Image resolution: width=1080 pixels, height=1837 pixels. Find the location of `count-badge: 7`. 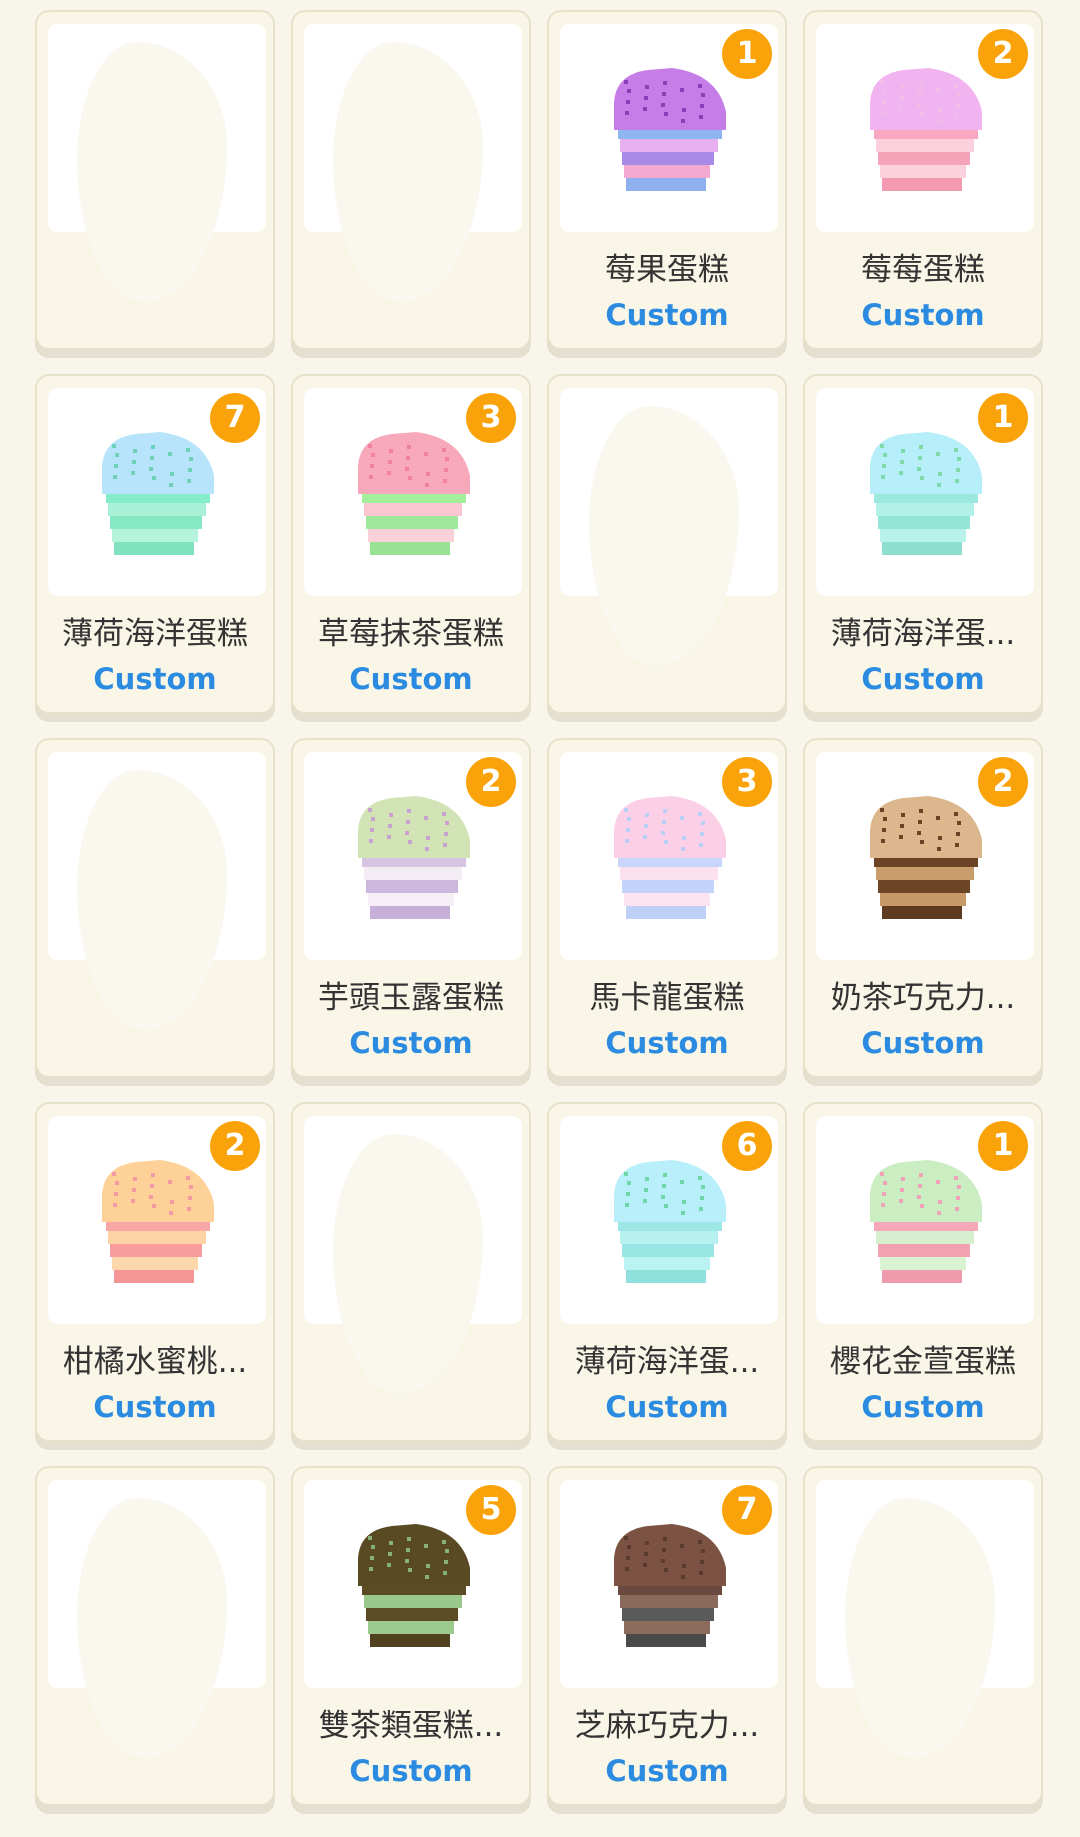

count-badge: 7 is located at coordinates (747, 1510).